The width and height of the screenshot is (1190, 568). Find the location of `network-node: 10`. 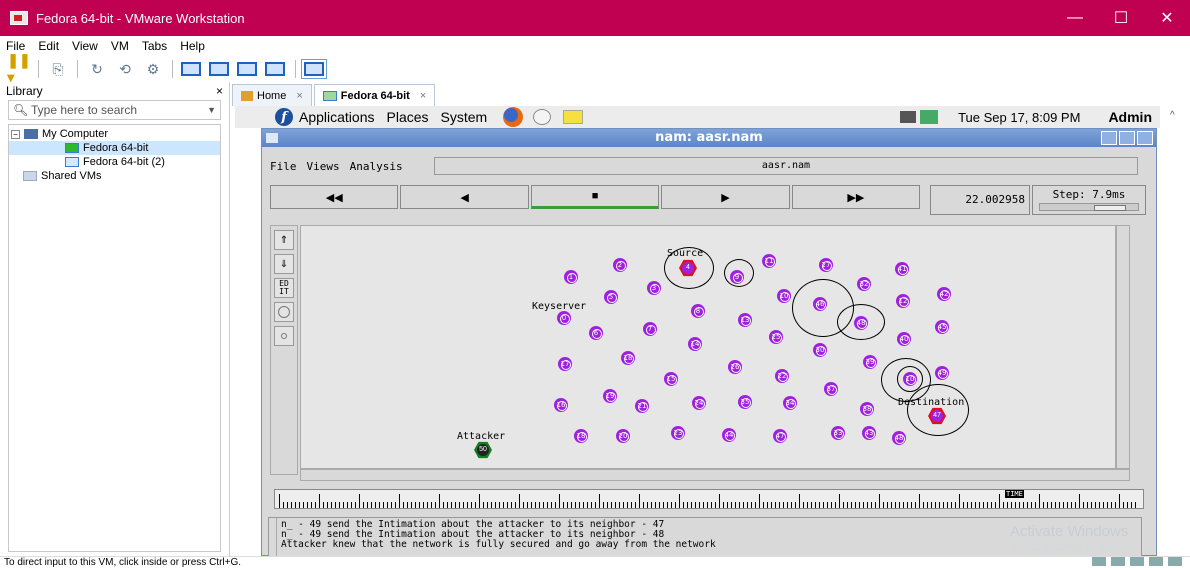

network-node: 10 is located at coordinates (784, 296).